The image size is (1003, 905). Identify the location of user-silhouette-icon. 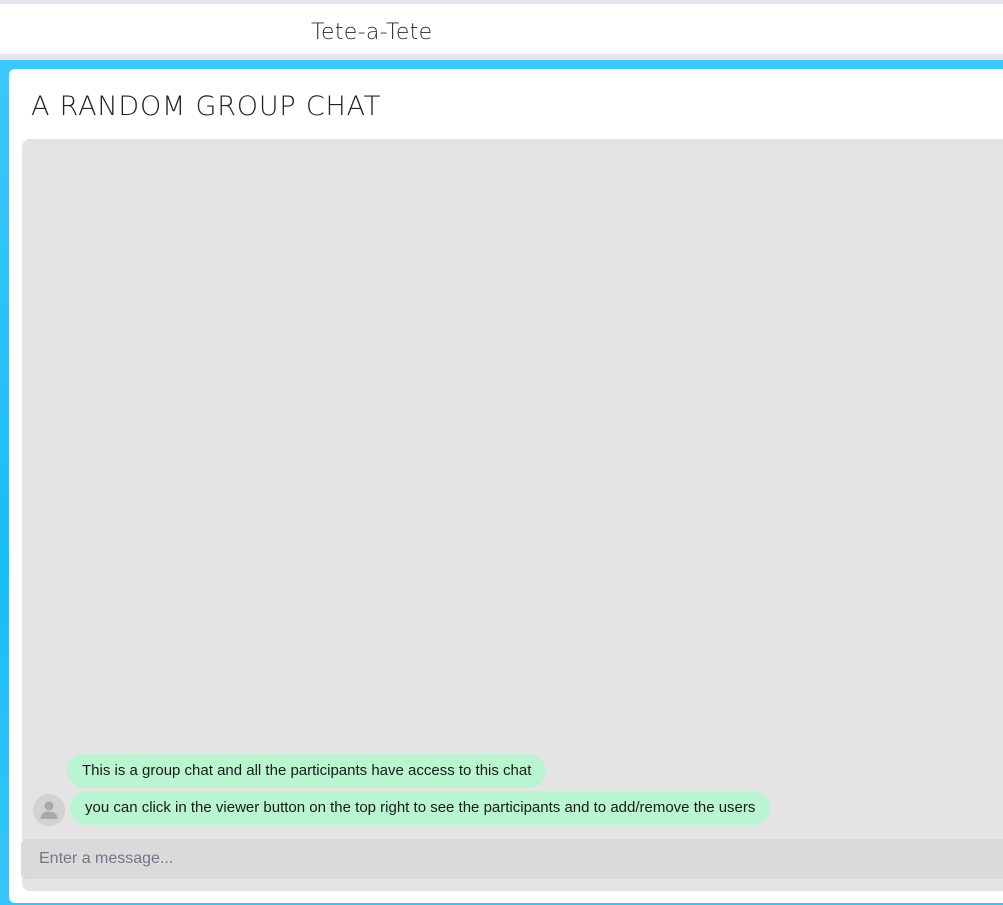
(49, 810).